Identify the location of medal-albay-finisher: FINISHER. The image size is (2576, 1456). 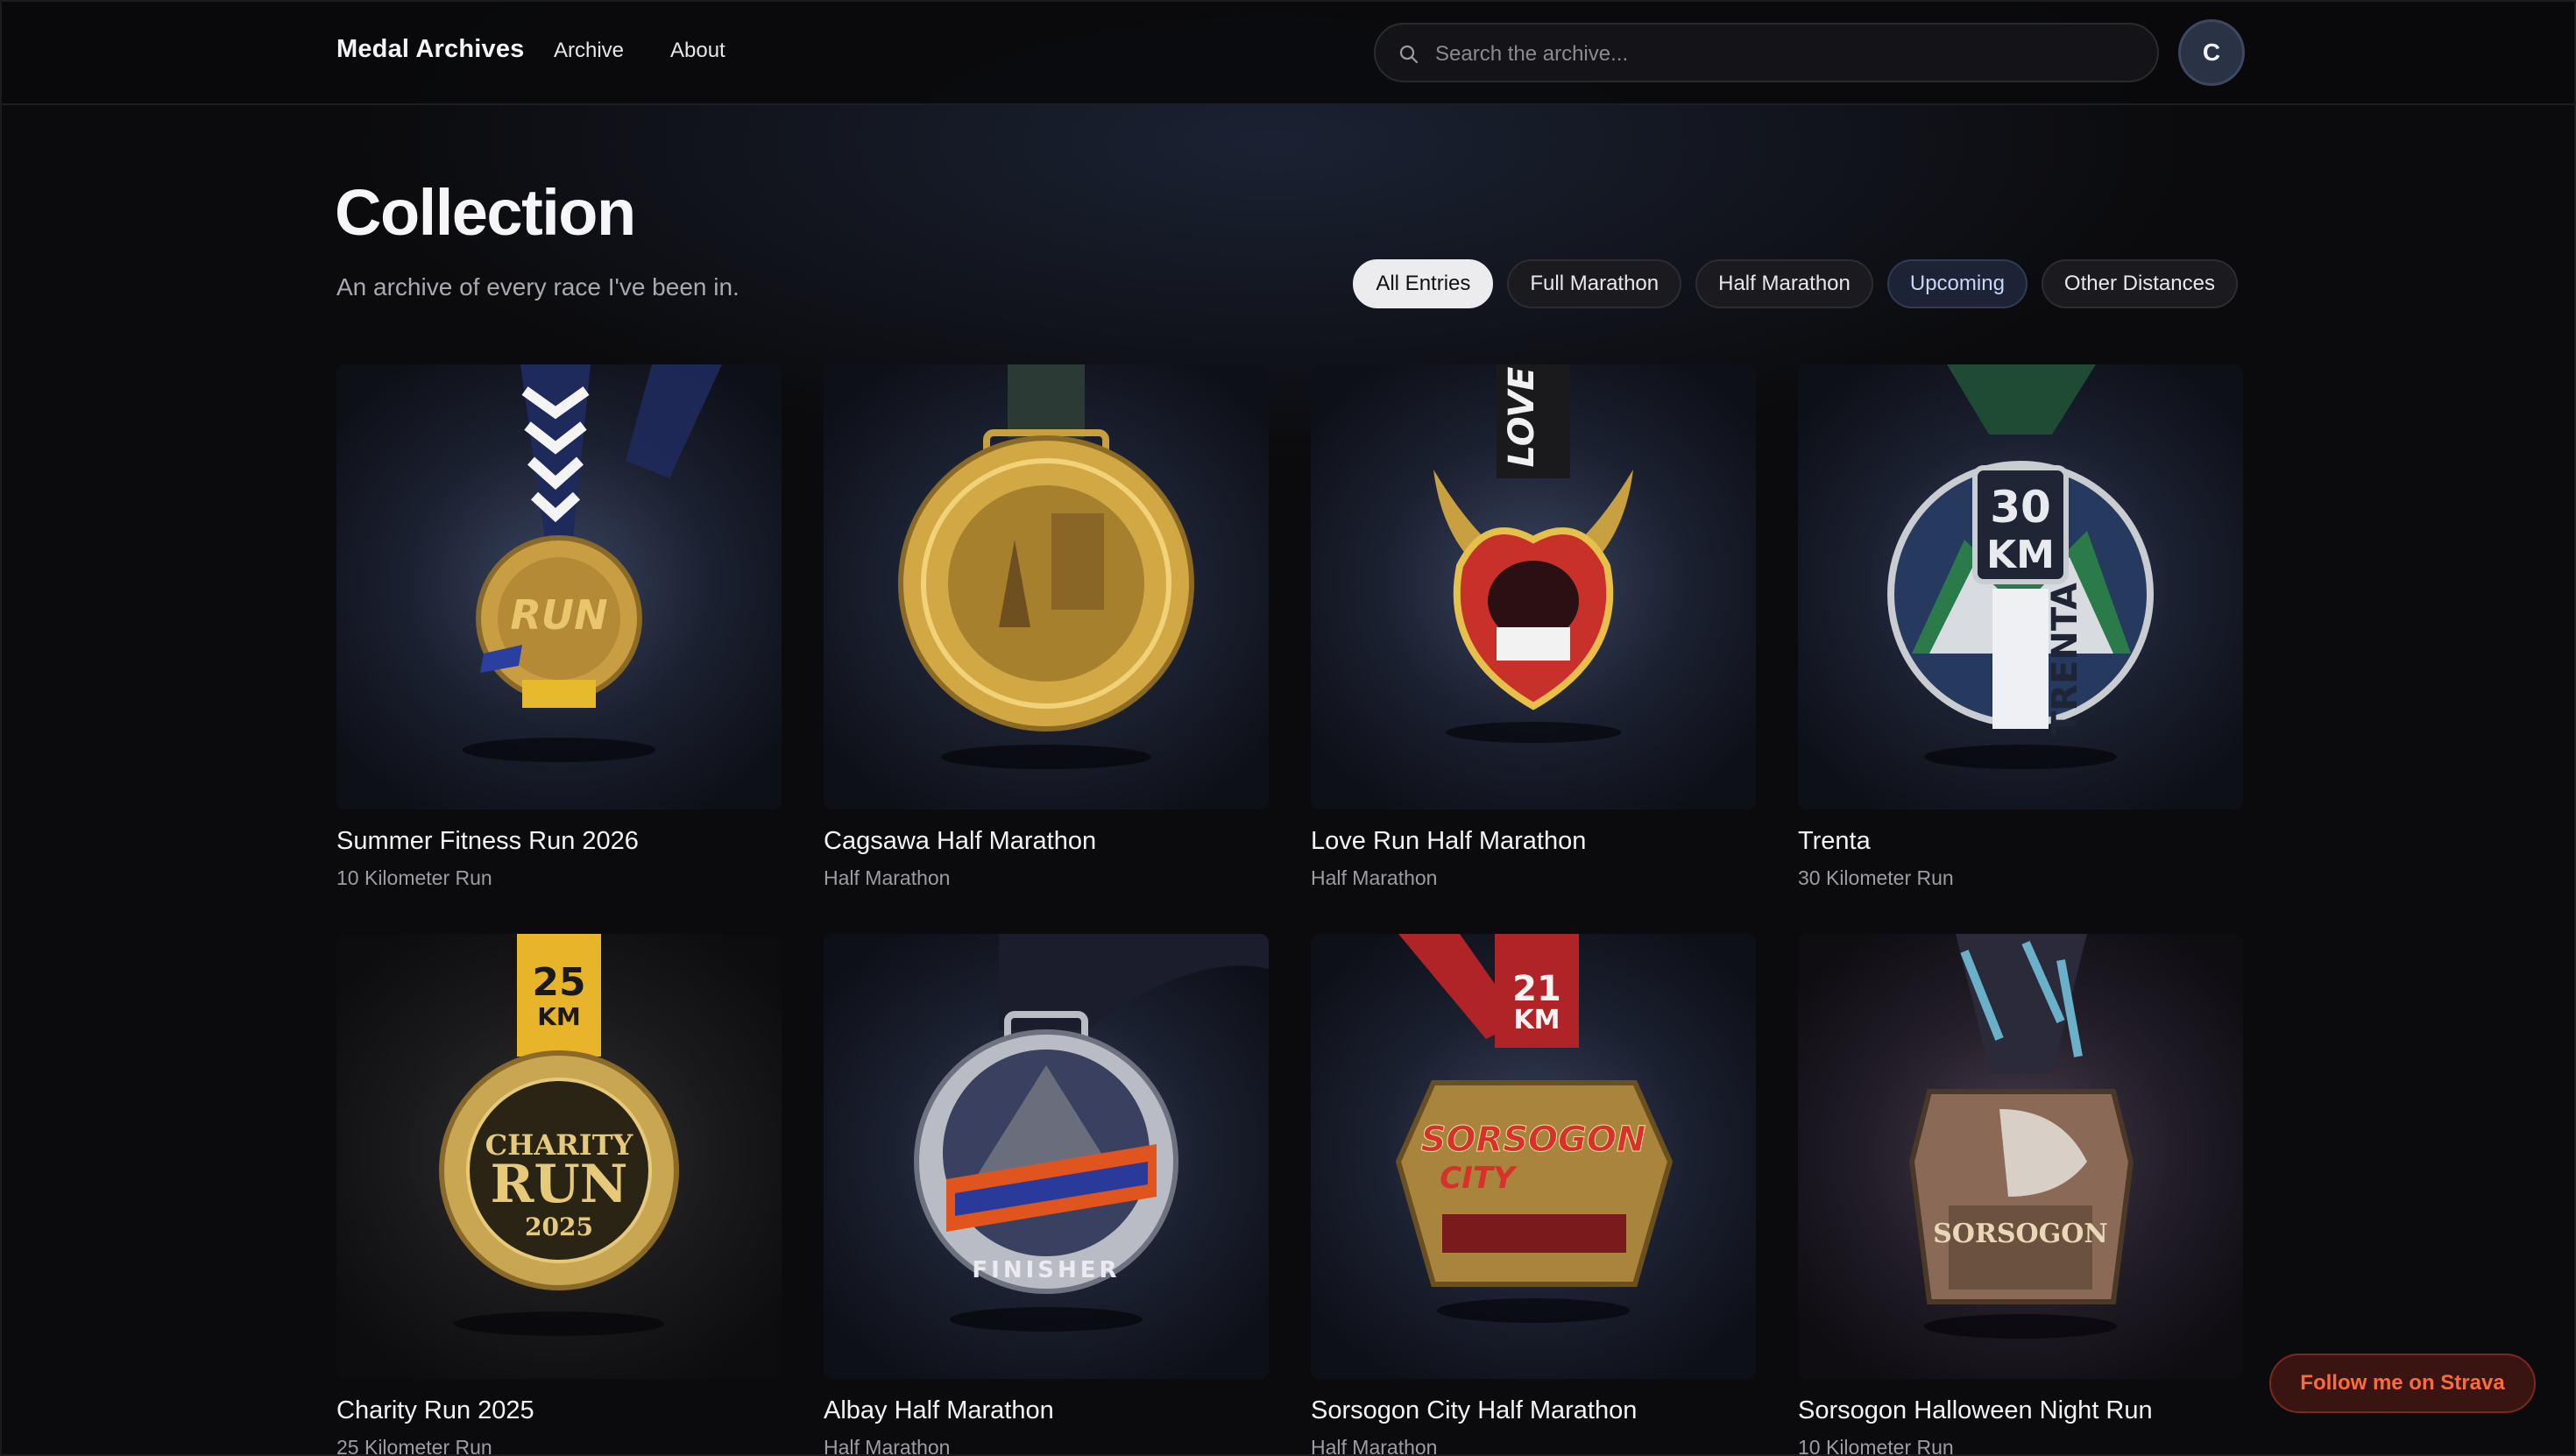
(1046, 1270).